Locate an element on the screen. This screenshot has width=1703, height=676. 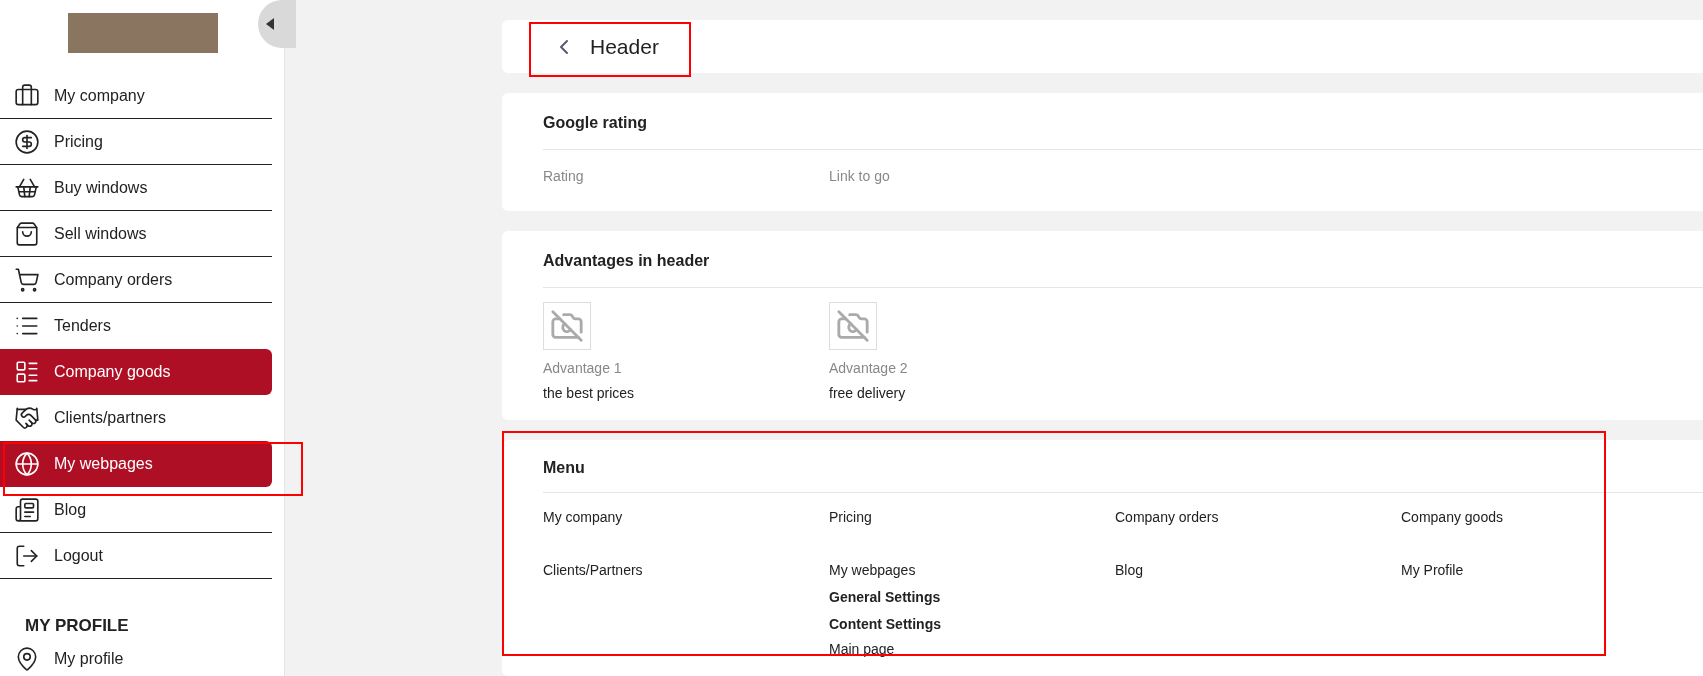
sidebar-item: My webpages is located at coordinates (136, 464).